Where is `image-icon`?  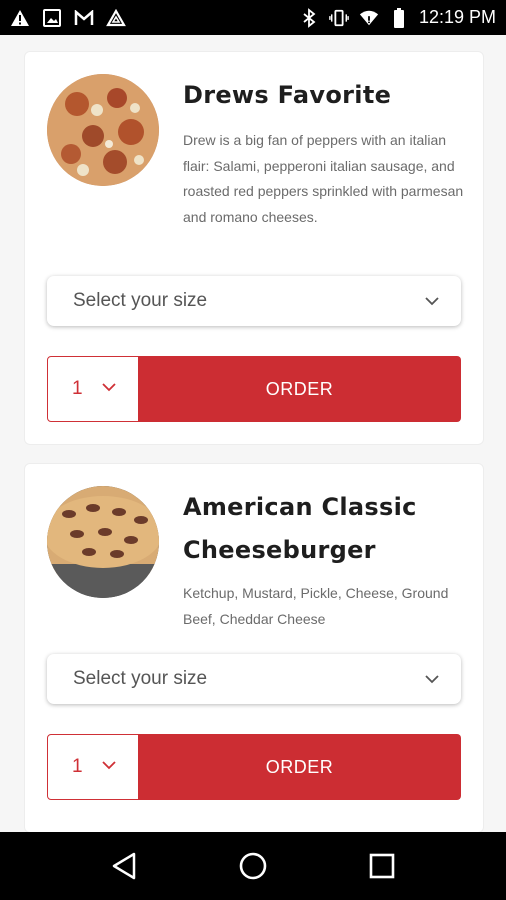
image-icon is located at coordinates (52, 18).